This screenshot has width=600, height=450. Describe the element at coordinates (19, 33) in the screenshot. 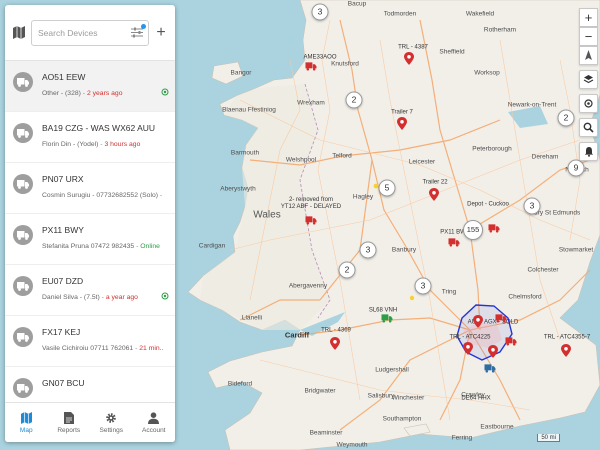

I see `map-view-toggle` at that location.